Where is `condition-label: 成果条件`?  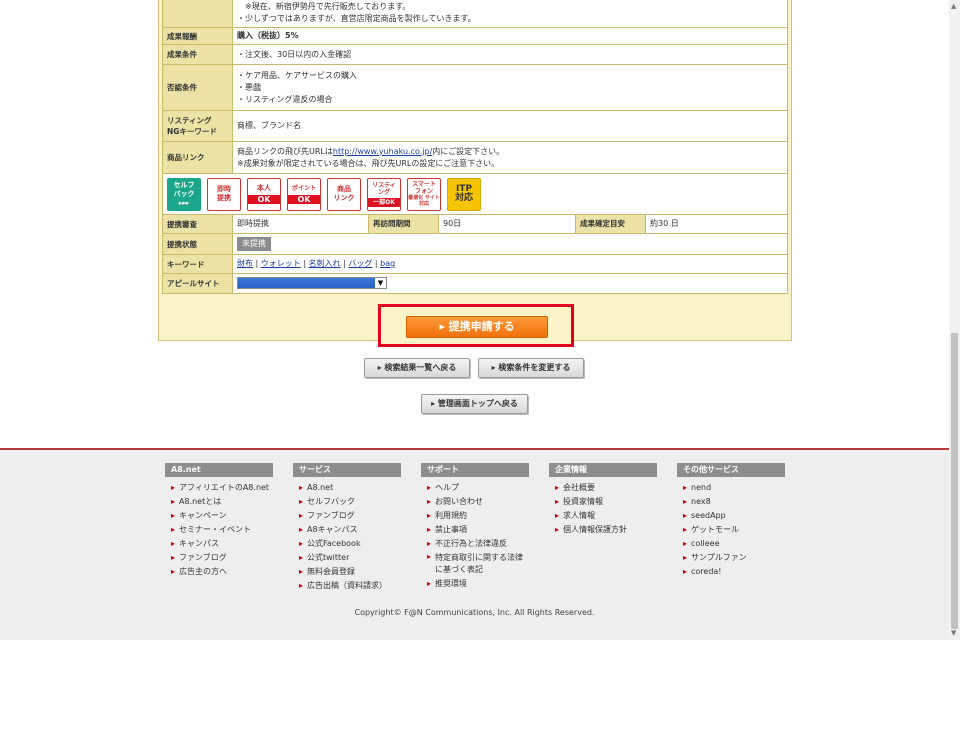
condition-label: 成果条件 is located at coordinates (197, 54).